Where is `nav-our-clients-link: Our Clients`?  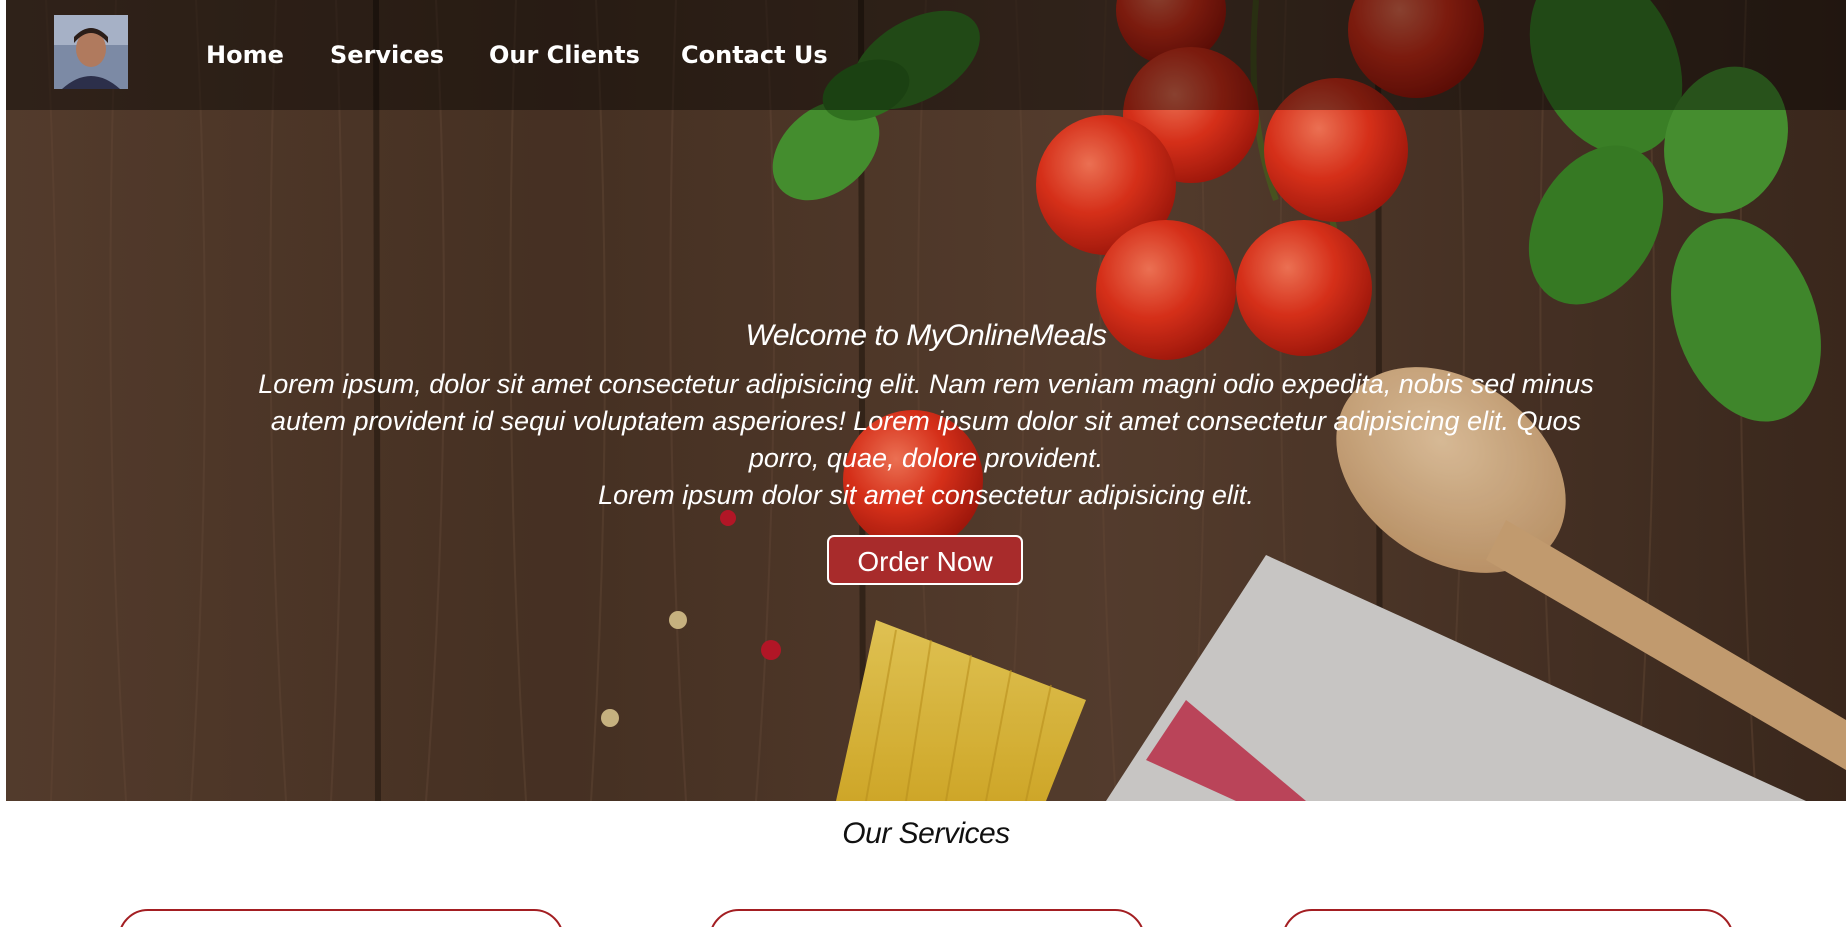
nav-our-clients-link: Our Clients is located at coordinates (564, 55).